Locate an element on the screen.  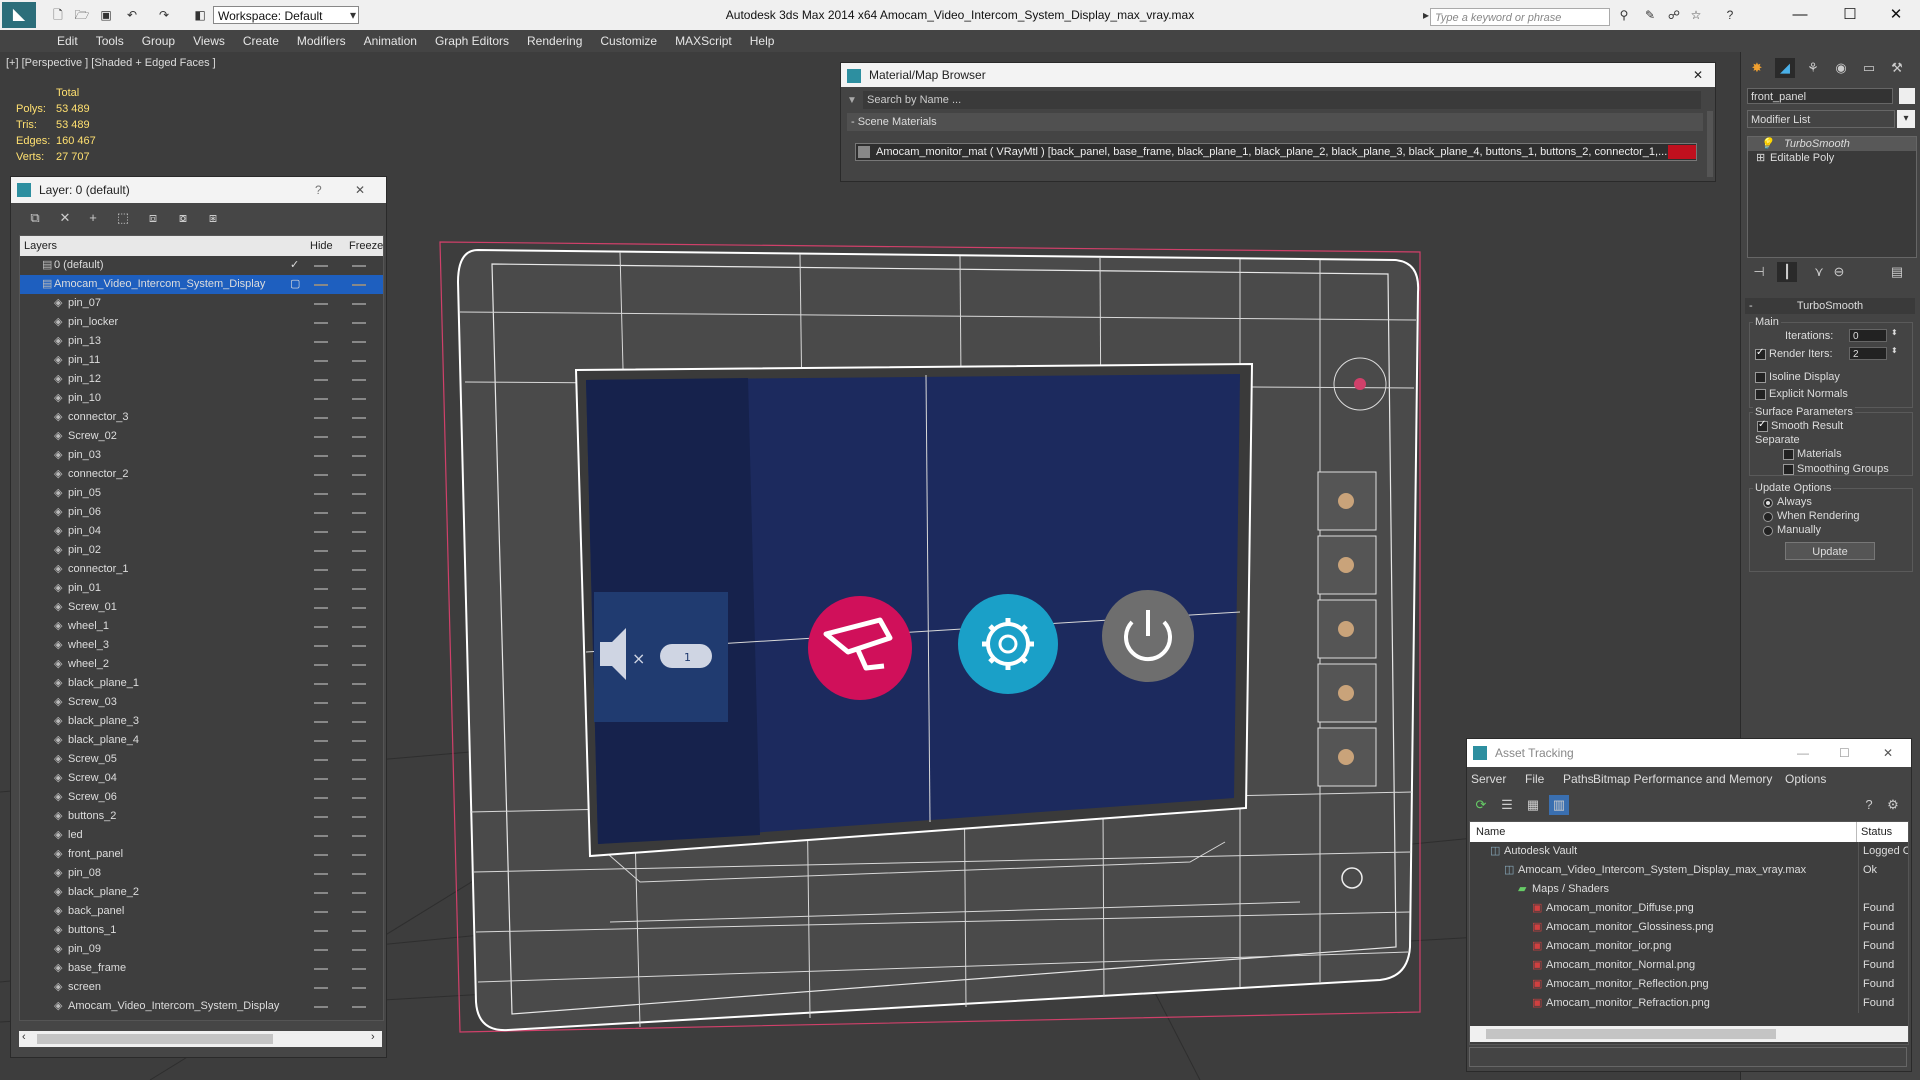
layer-row: ◈ pin_locker is located at coordinates (201, 322).